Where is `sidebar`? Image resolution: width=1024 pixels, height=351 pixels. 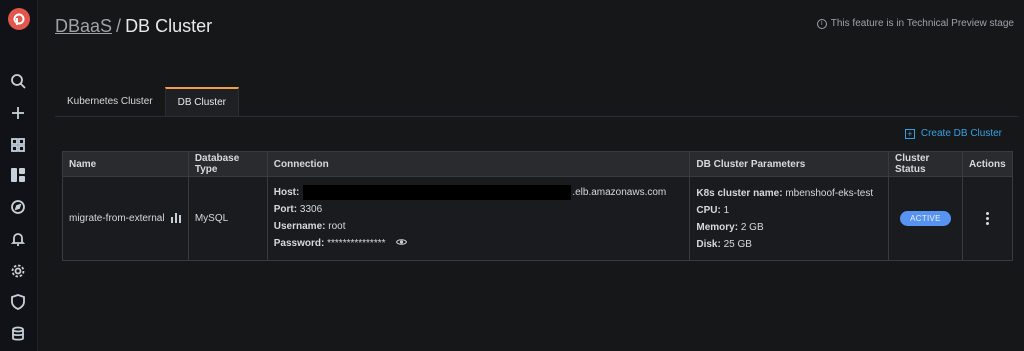 sidebar is located at coordinates (19, 175).